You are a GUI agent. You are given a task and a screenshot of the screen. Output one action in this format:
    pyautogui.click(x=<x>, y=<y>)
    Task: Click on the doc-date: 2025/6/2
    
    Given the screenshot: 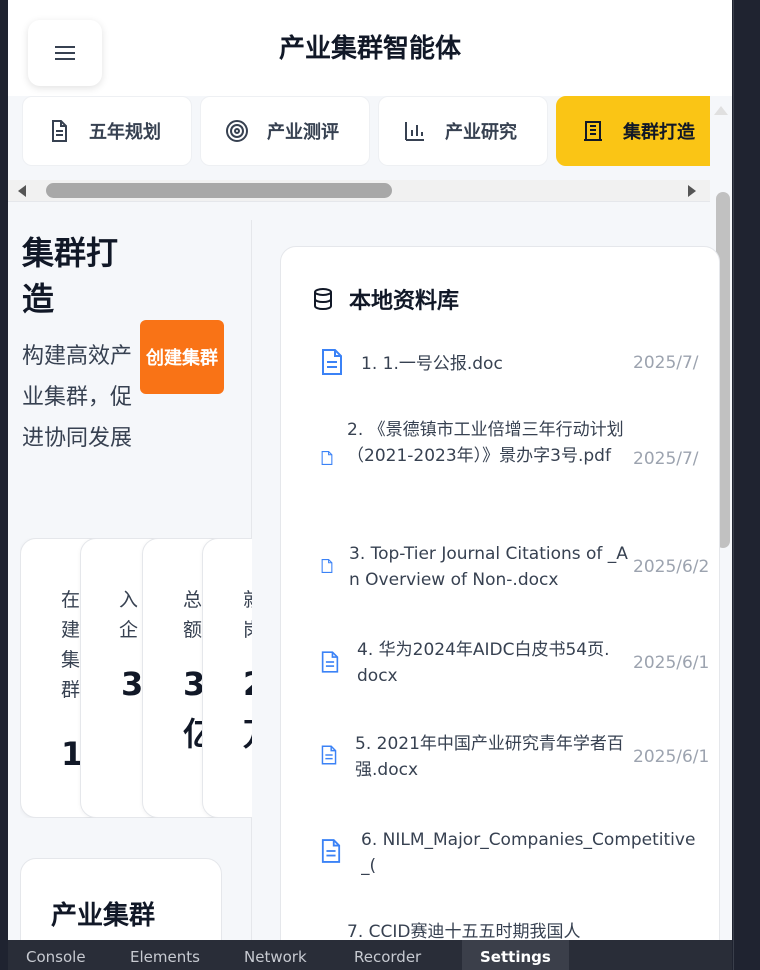 What is the action you would take?
    pyautogui.click(x=671, y=567)
    